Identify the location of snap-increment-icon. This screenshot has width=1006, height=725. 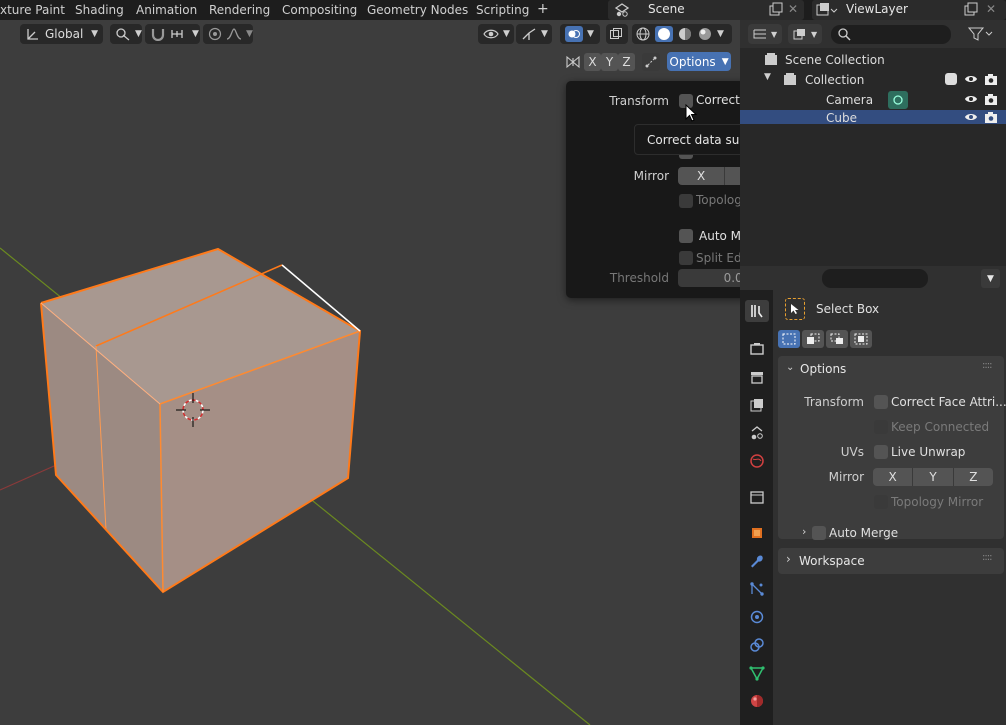
(179, 34).